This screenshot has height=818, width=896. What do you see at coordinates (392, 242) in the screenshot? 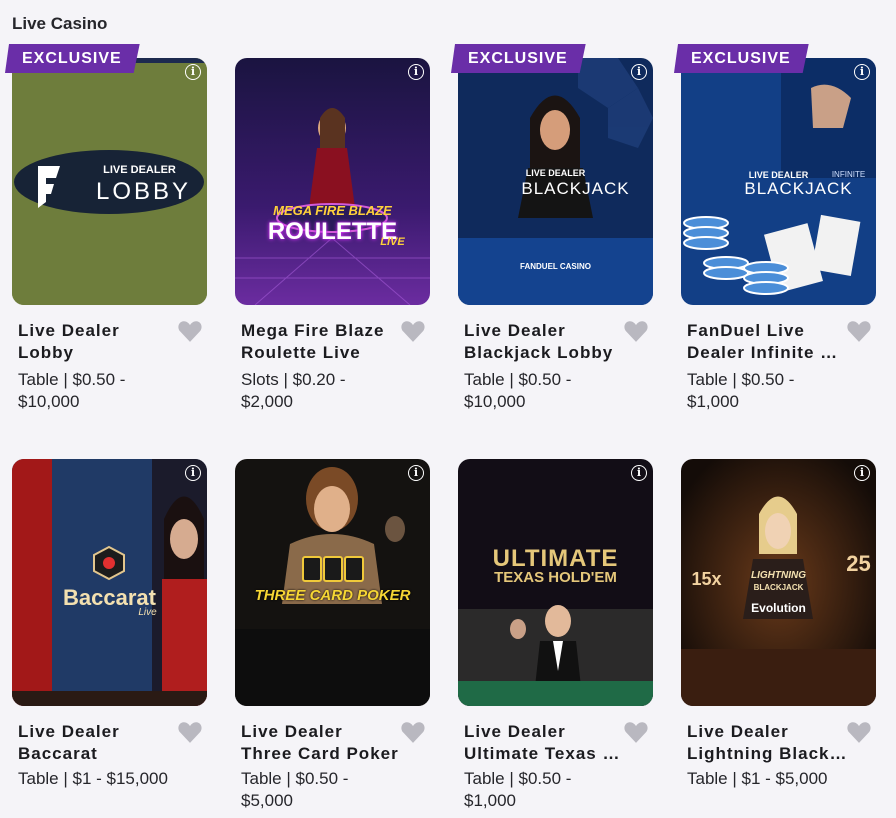
I see `art-sub-text: LIVE` at bounding box center [392, 242].